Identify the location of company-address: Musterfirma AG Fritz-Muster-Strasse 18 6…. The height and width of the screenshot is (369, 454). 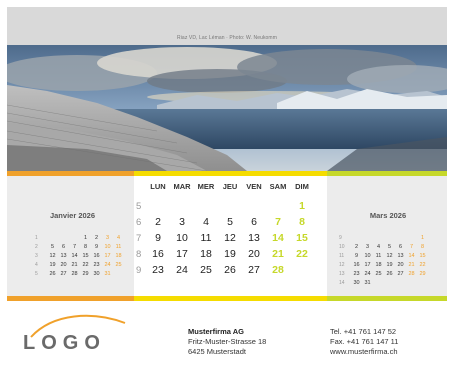
(227, 342).